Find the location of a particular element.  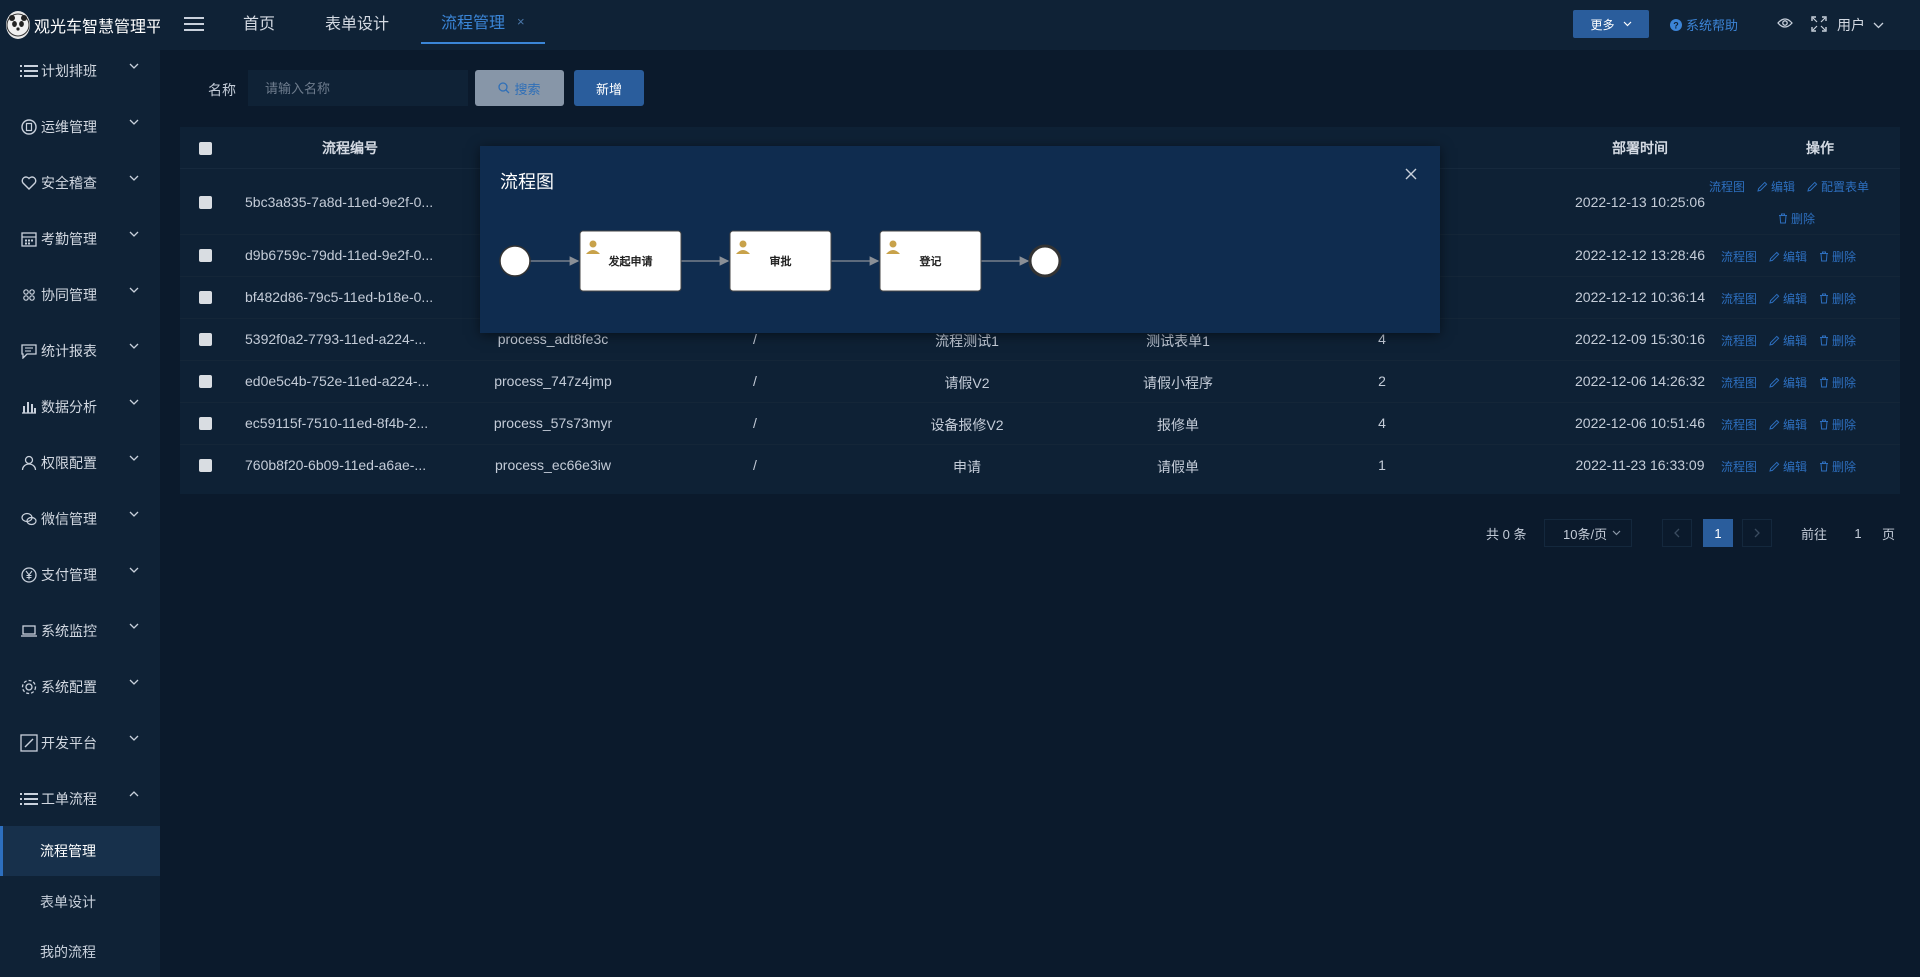

sidebar-subitem-process-management: 流程管理 is located at coordinates (80, 851).